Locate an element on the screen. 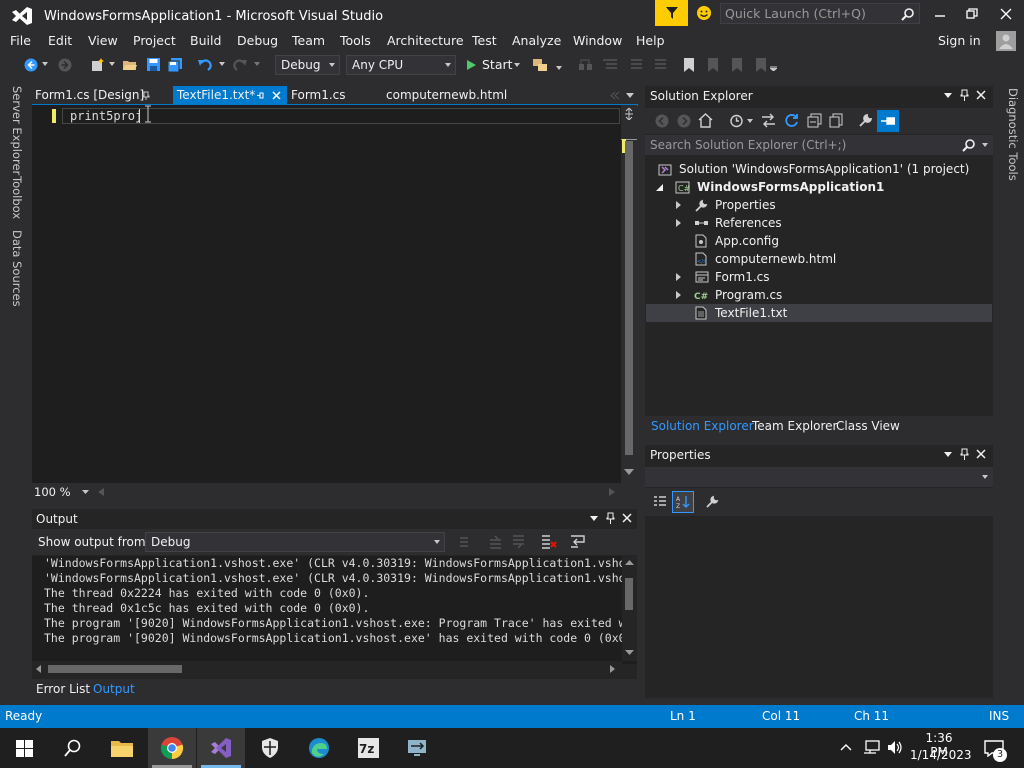 The width and height of the screenshot is (1024, 768). next-bookmark-icon is located at coordinates (737, 65).